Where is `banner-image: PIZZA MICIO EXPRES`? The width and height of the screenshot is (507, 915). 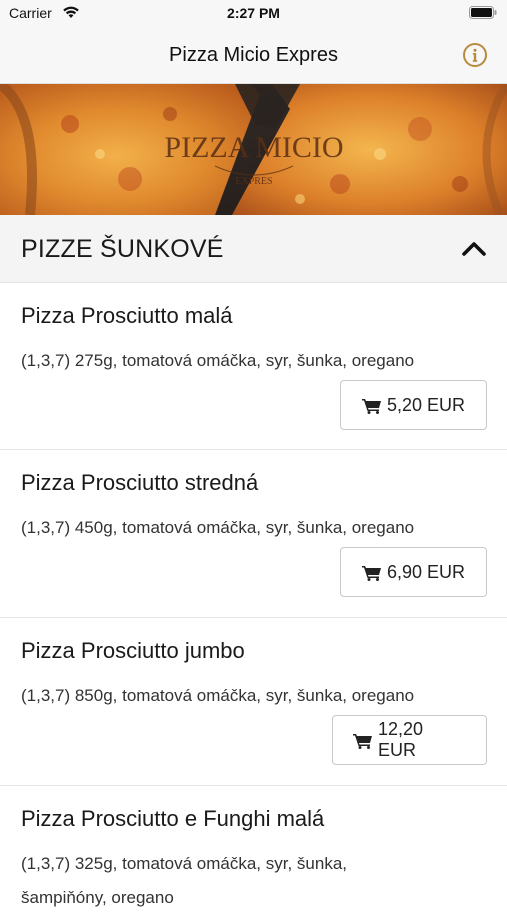 banner-image: PIZZA MICIO EXPRES is located at coordinates (253, 149).